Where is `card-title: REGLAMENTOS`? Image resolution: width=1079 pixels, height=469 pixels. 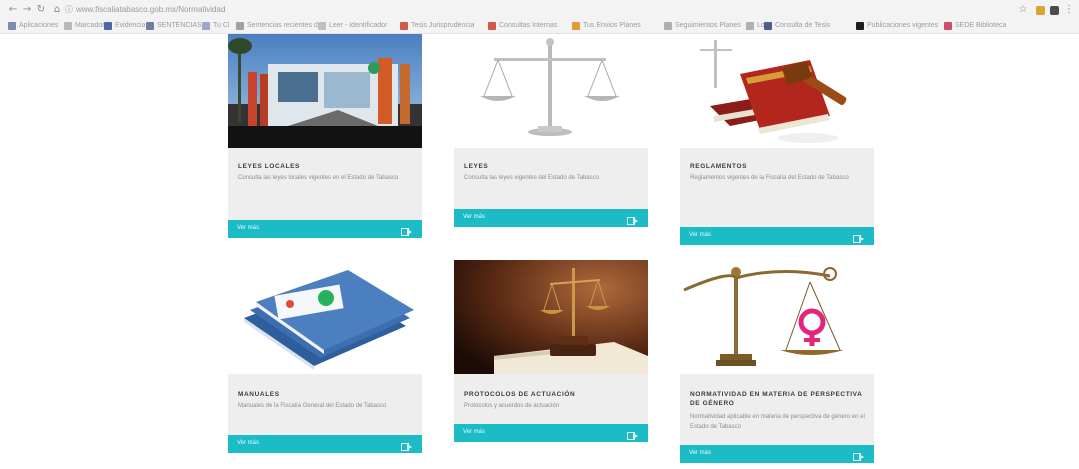
card-title: REGLAMENTOS is located at coordinates (719, 166).